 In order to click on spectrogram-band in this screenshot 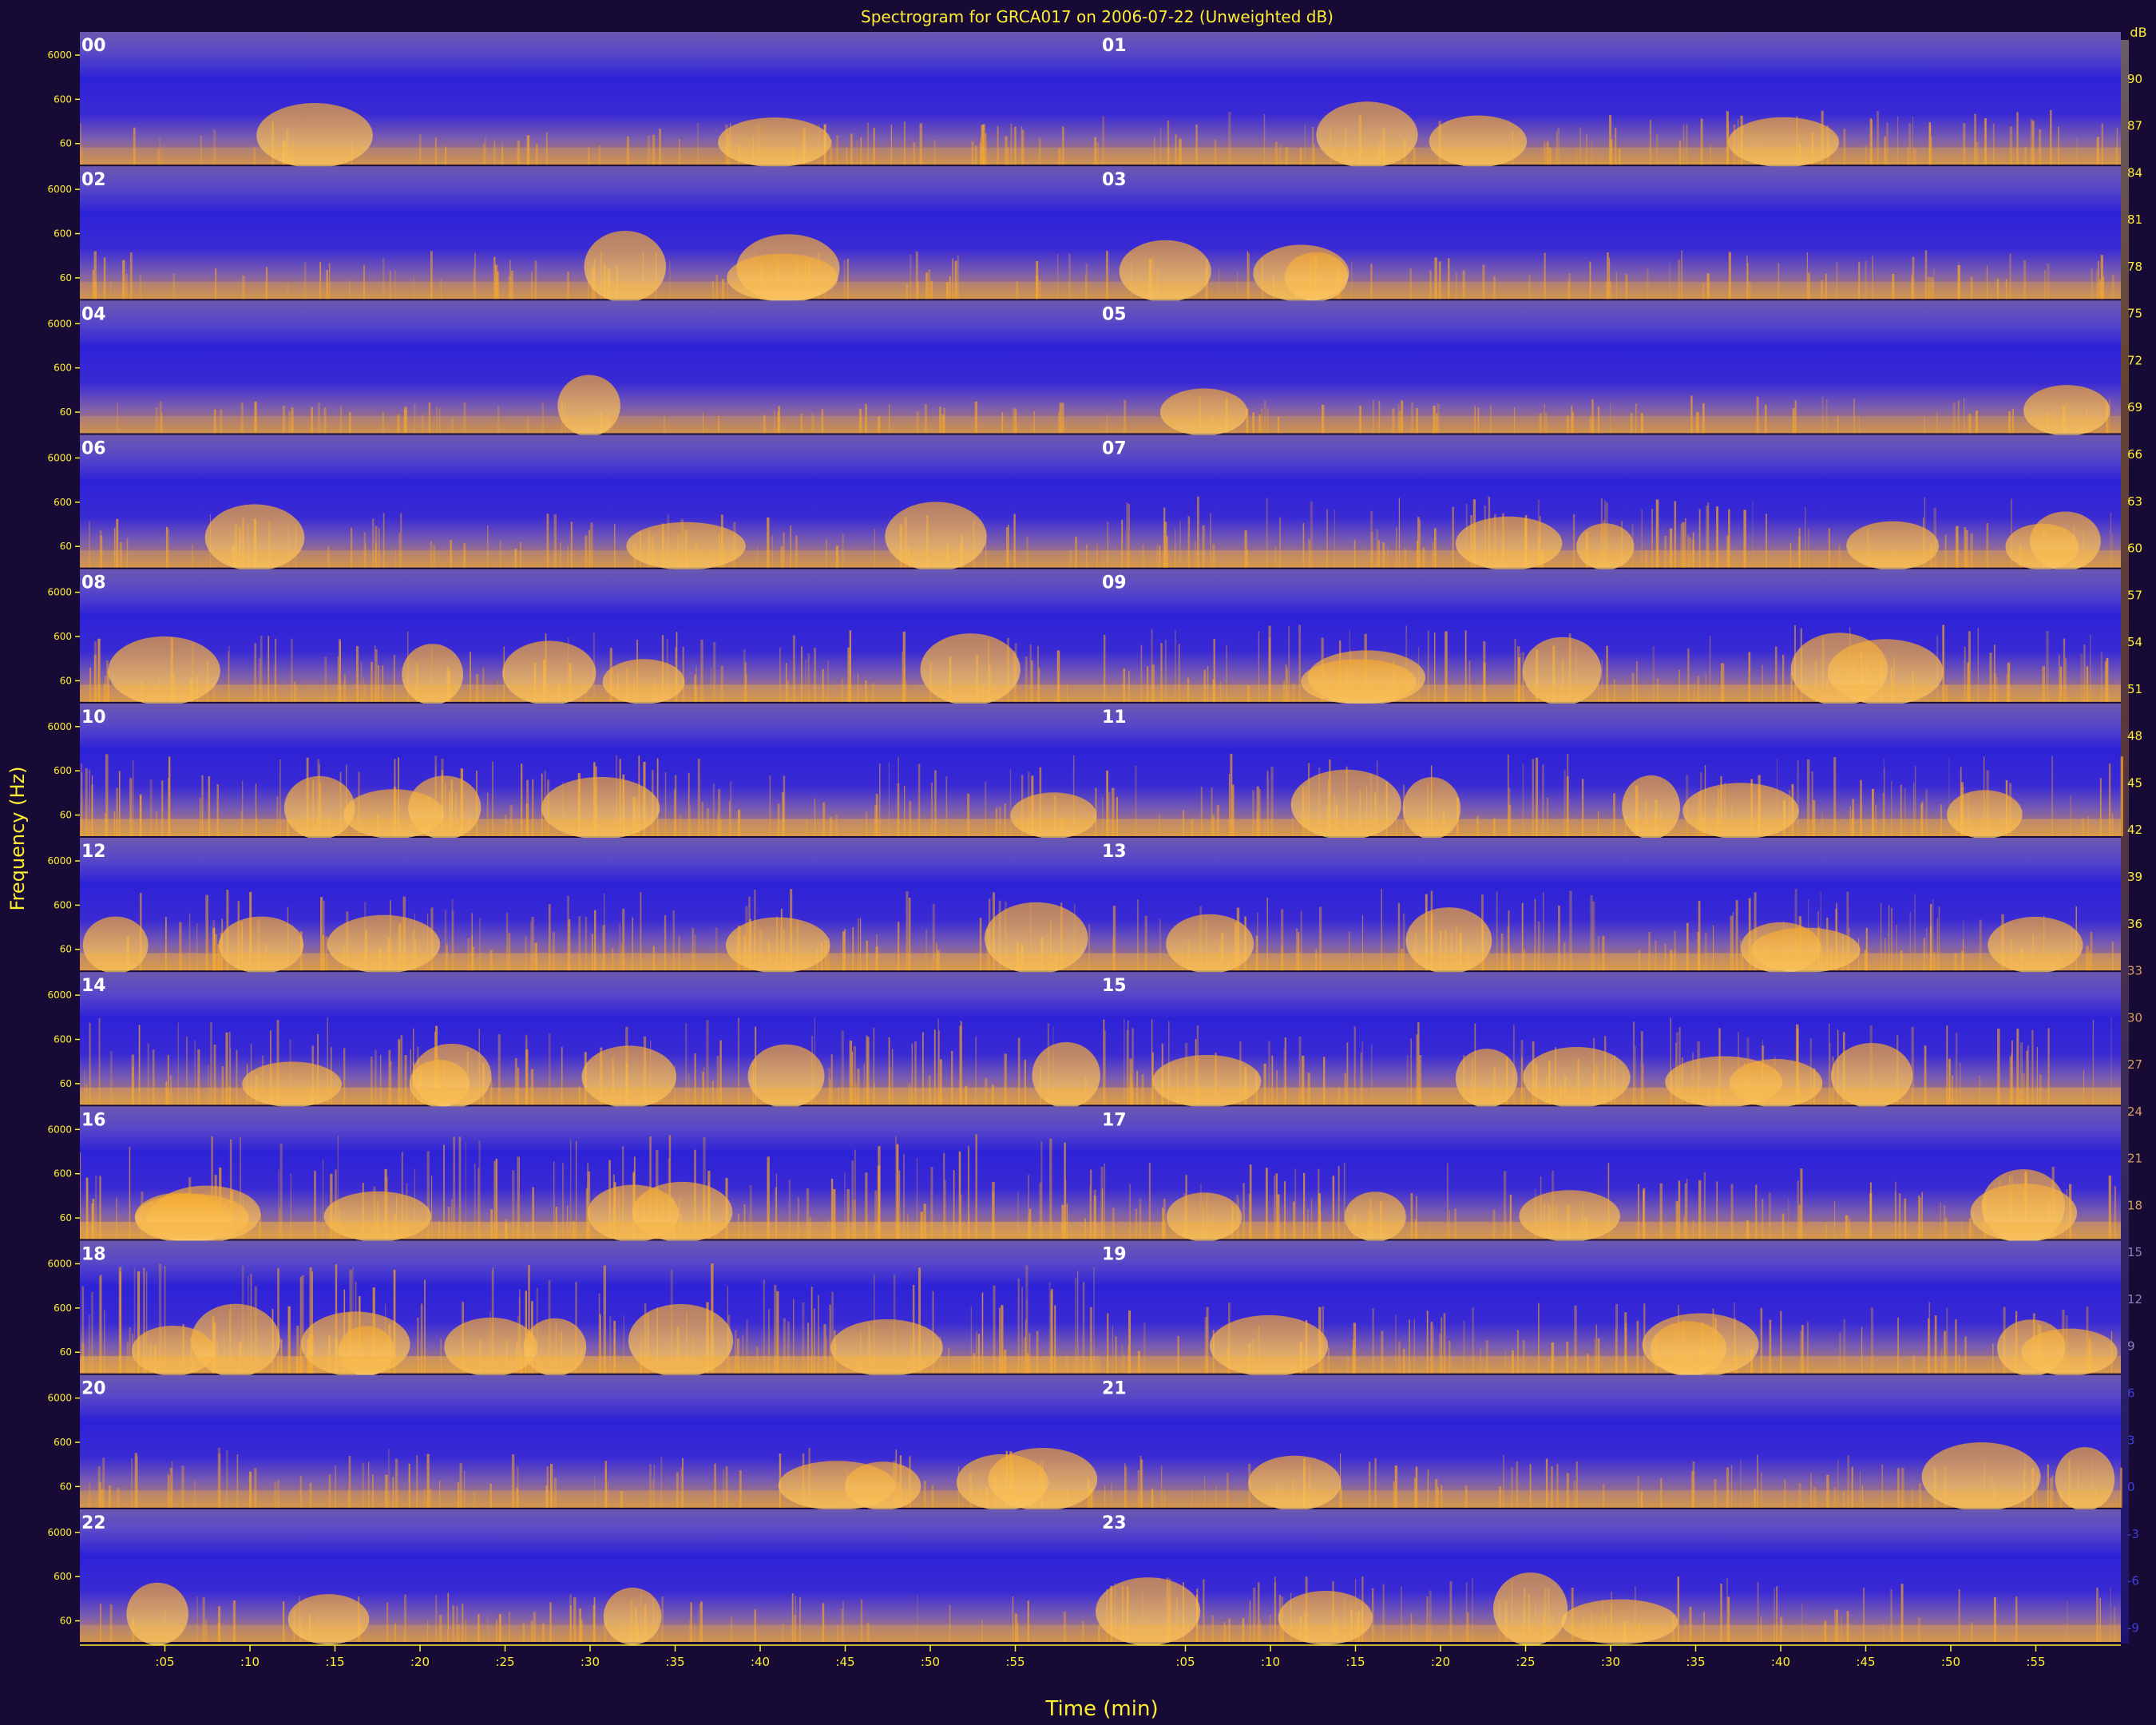, I will do `click(1100, 367)`.